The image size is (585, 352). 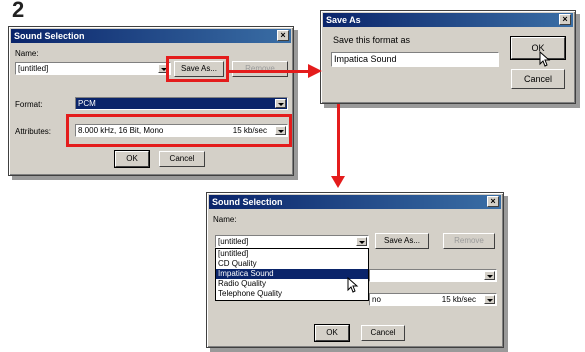 What do you see at coordinates (338, 182) in the screenshot?
I see `arrow-down-icon` at bounding box center [338, 182].